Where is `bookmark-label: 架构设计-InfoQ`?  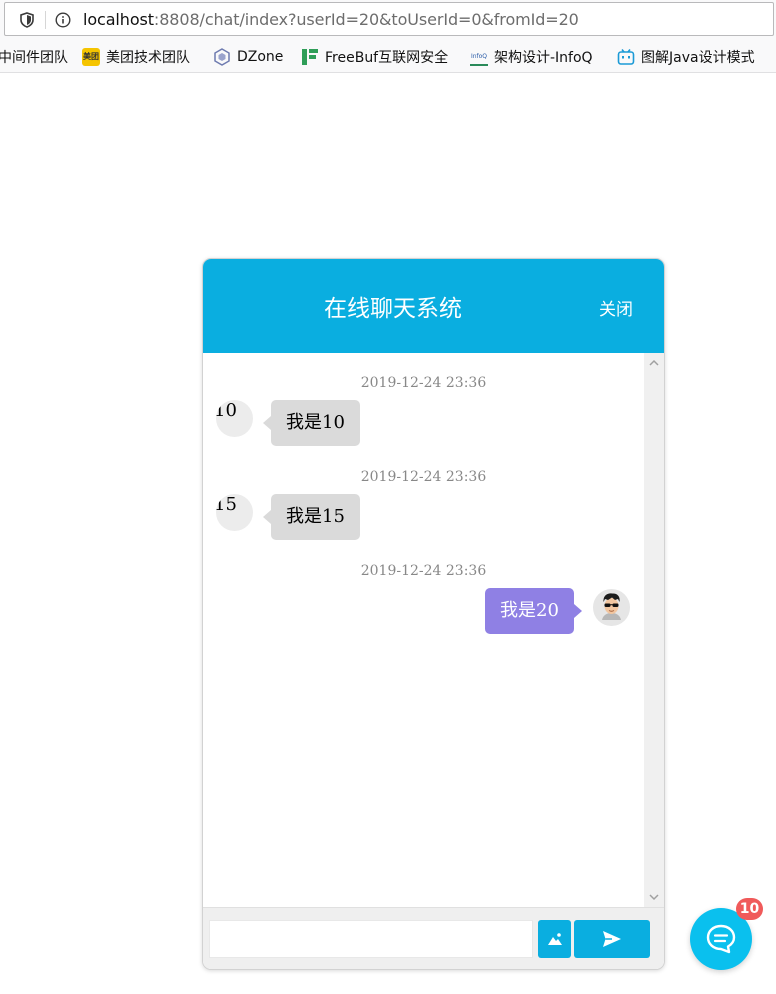
bookmark-label: 架构设计-InfoQ is located at coordinates (543, 58).